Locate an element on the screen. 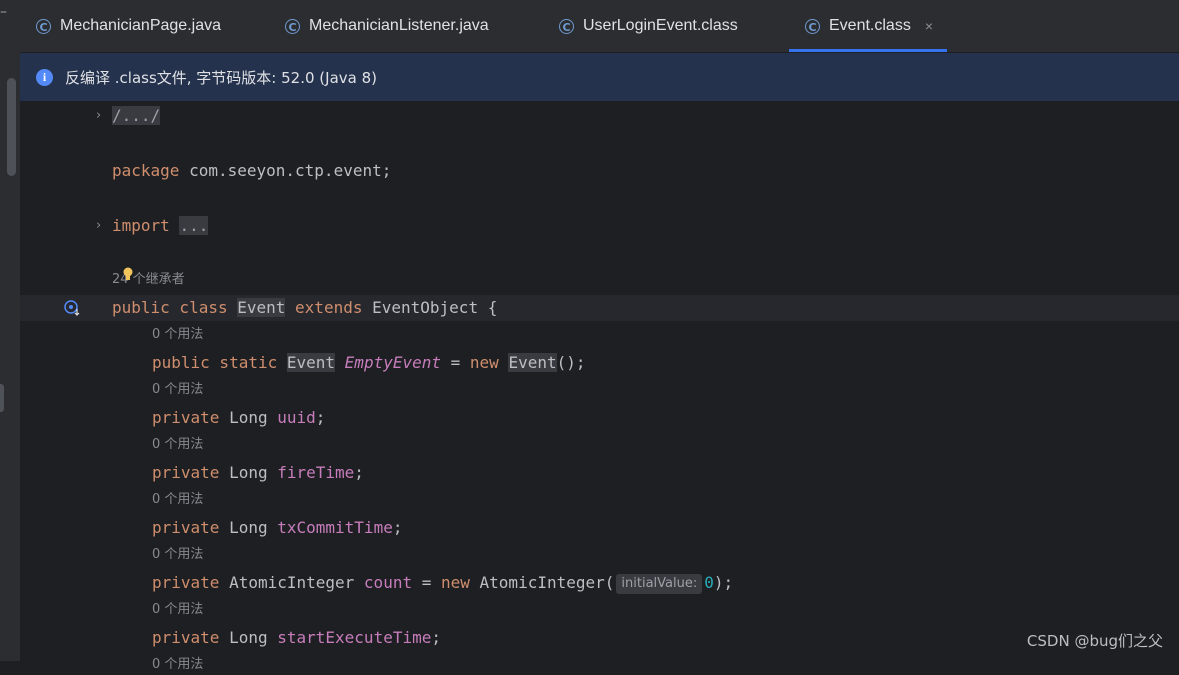  banner-text: 反编译 .class文件, 字节码版本: 52.0 (Java 8) is located at coordinates (221, 77).